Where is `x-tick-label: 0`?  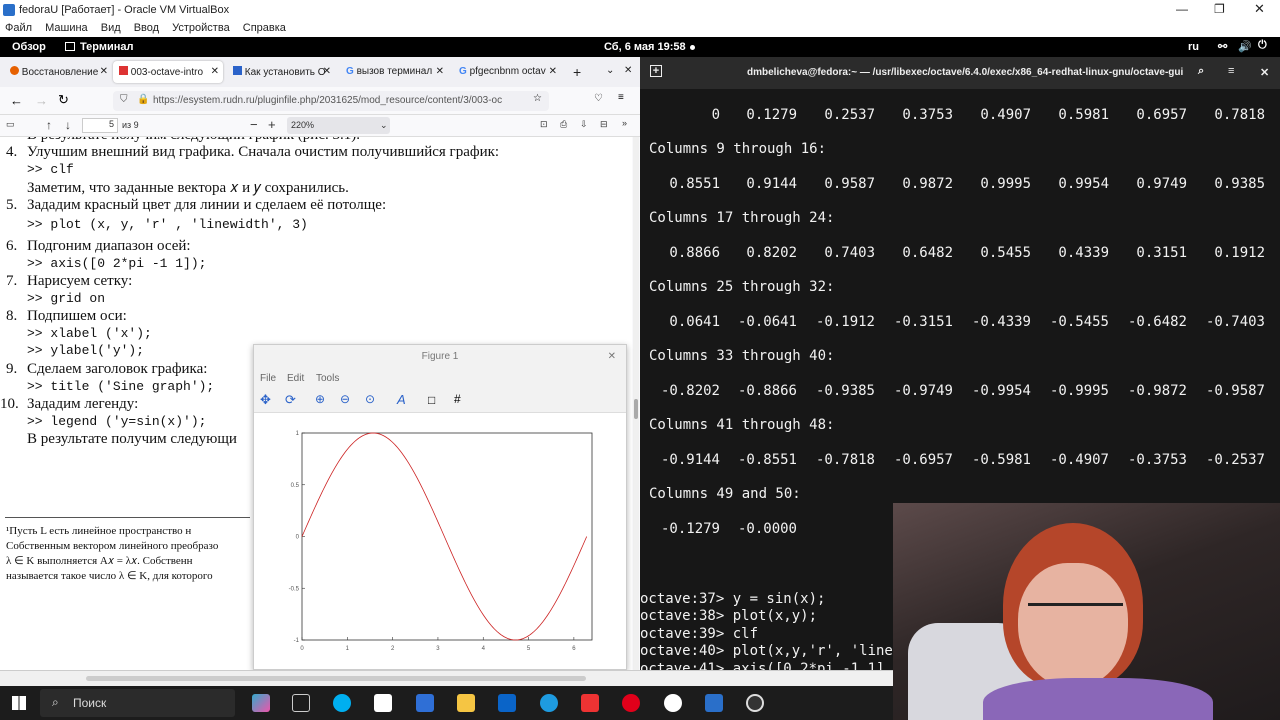
x-tick-label: 0 is located at coordinates (302, 649).